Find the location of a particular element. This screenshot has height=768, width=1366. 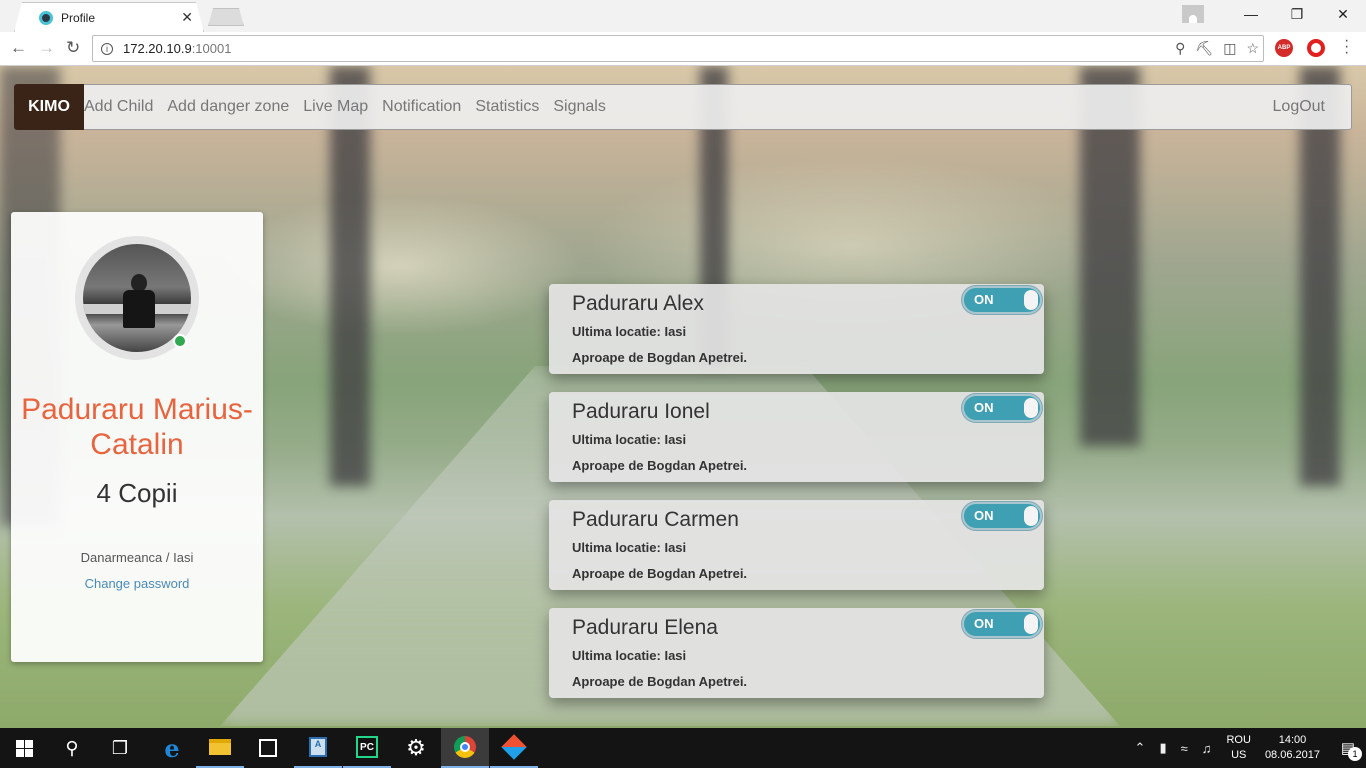

child-name: Paduraru Carmen is located at coordinates (655, 519).